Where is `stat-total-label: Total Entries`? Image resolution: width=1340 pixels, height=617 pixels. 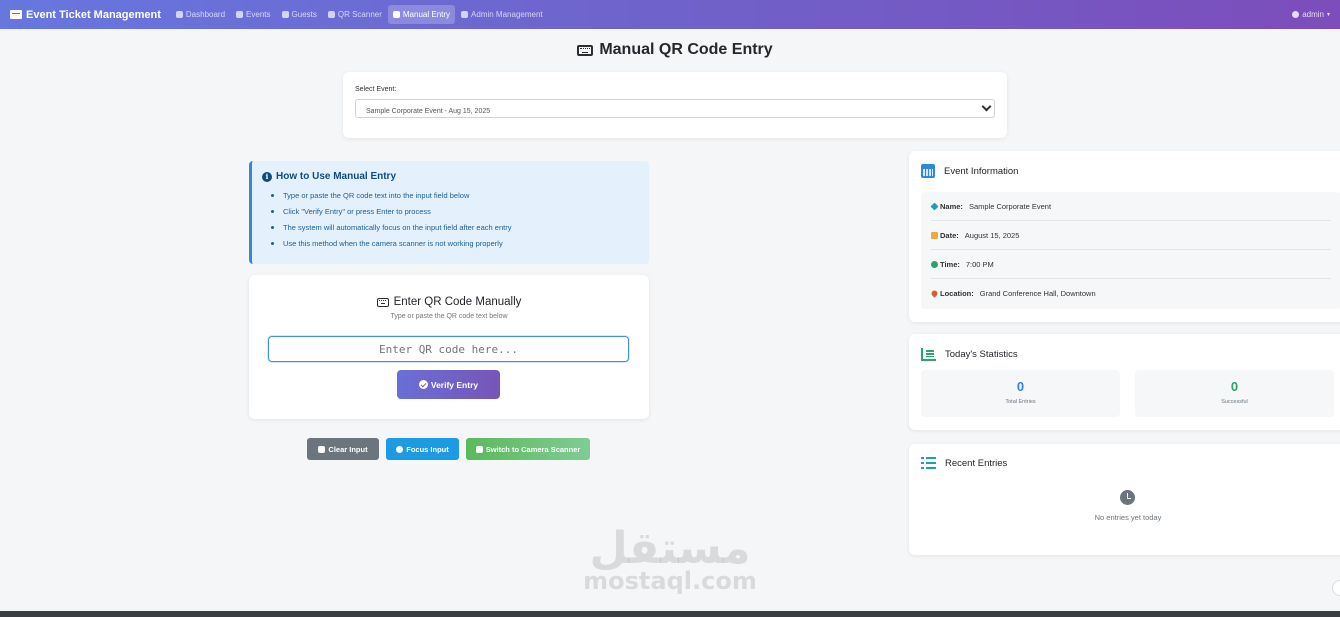 stat-total-label: Total Entries is located at coordinates (1020, 402).